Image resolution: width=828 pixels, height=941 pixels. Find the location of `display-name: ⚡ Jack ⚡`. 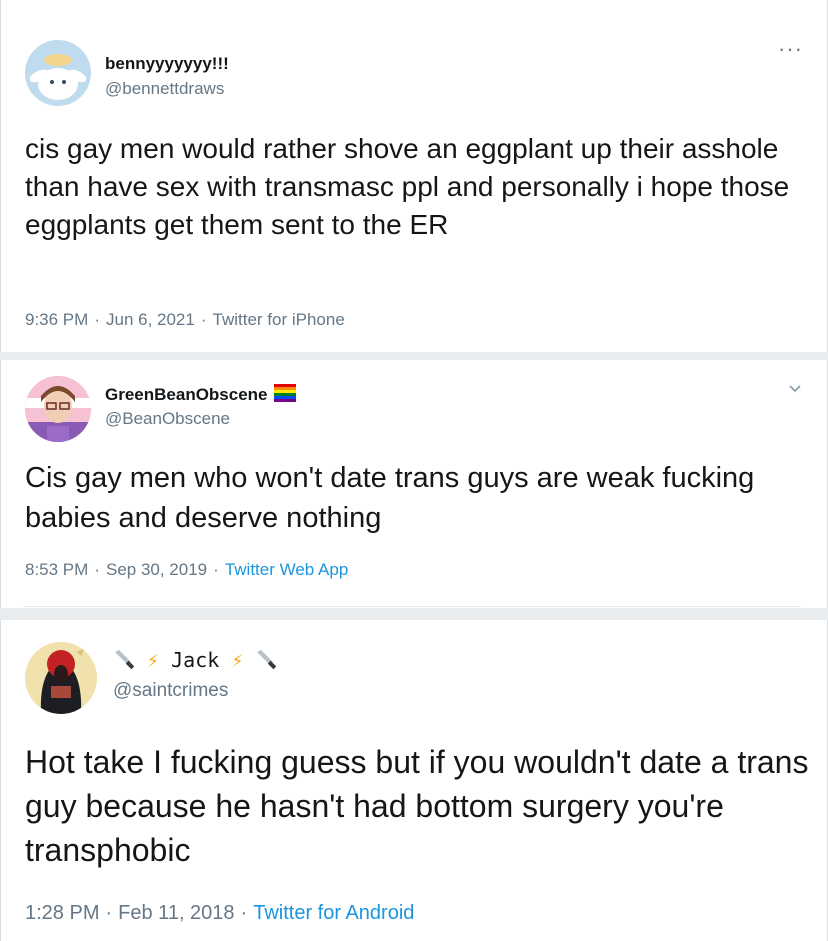

display-name: ⚡ Jack ⚡ is located at coordinates (195, 660).